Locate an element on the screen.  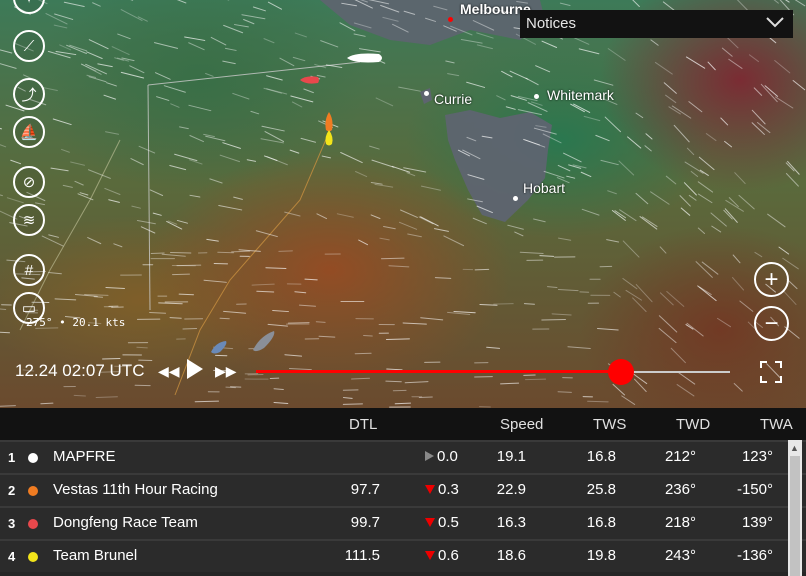
scrollbar: ▲ is located at coordinates (795, 508).